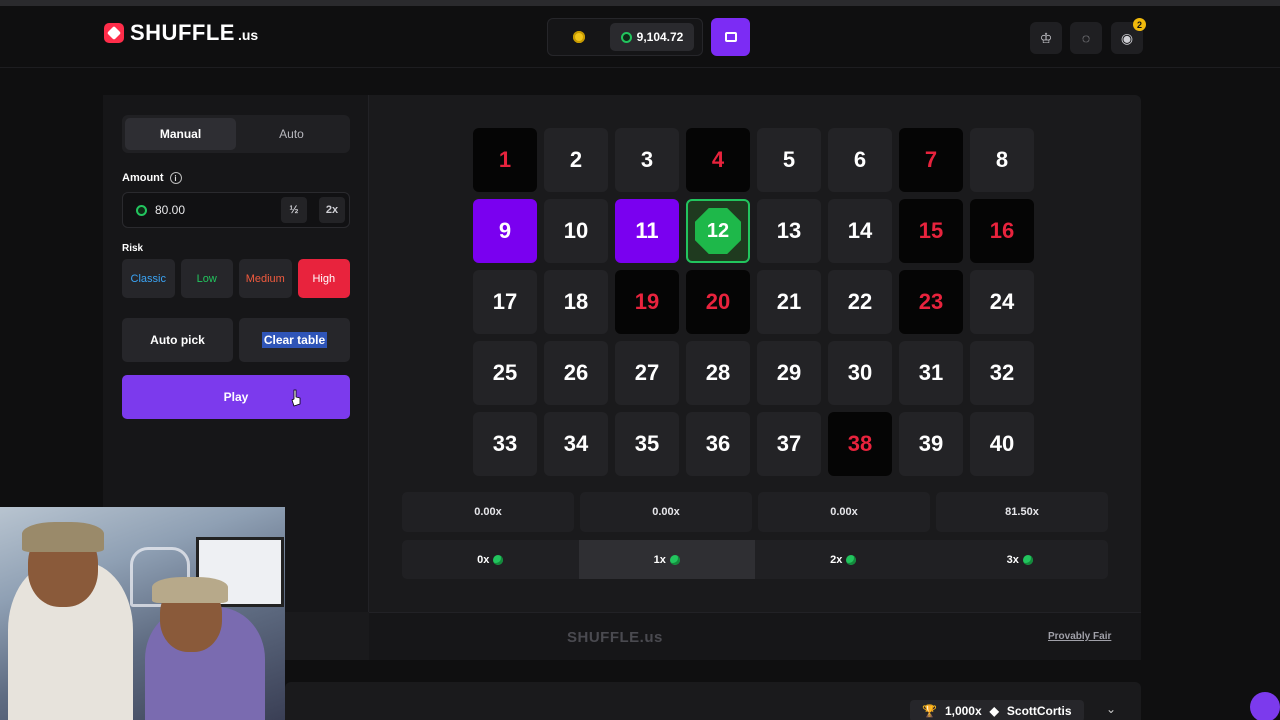  Describe the element at coordinates (1111, 709) in the screenshot. I see `chevron-down-icon: ⌄` at that location.